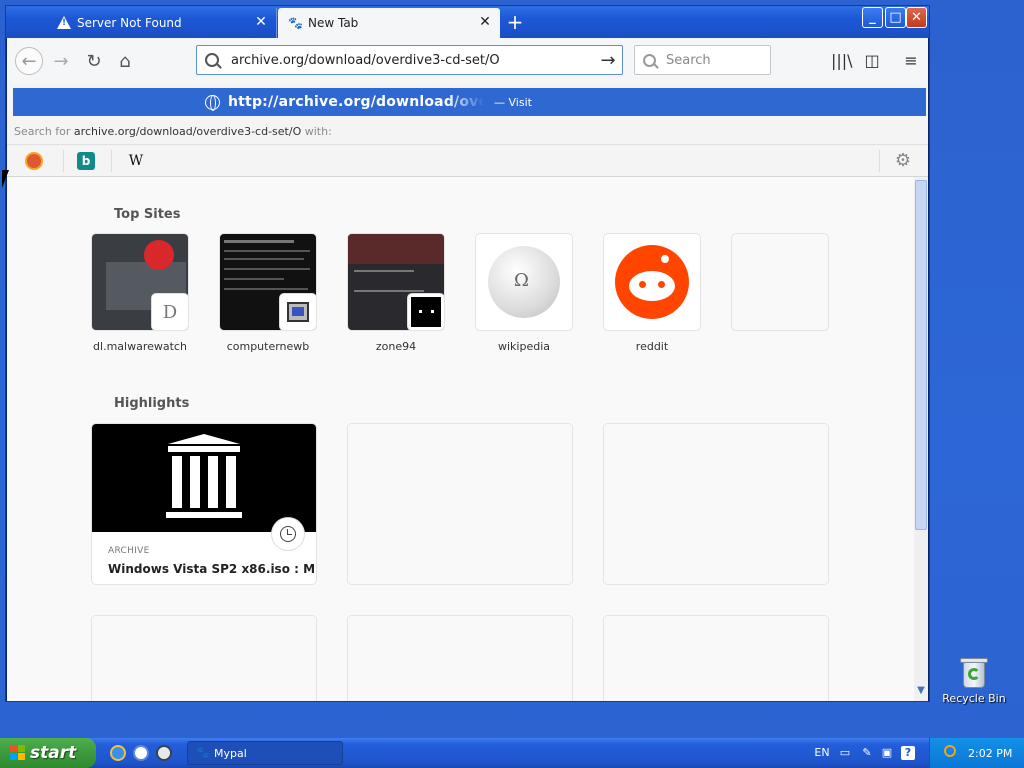 The image size is (1024, 768). What do you see at coordinates (513, 102) in the screenshot?
I see `suggestion-action: — Visit` at bounding box center [513, 102].